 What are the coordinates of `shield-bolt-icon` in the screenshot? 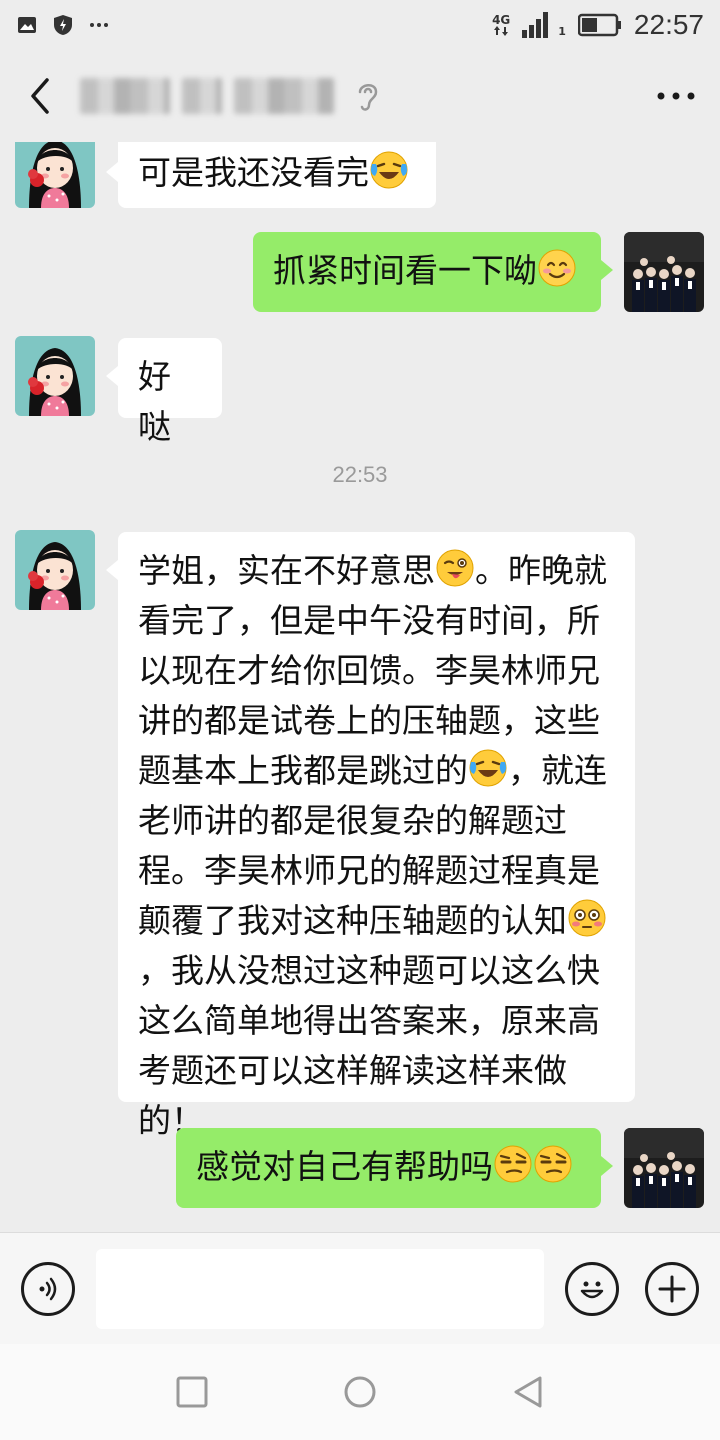 It's located at (63, 25).